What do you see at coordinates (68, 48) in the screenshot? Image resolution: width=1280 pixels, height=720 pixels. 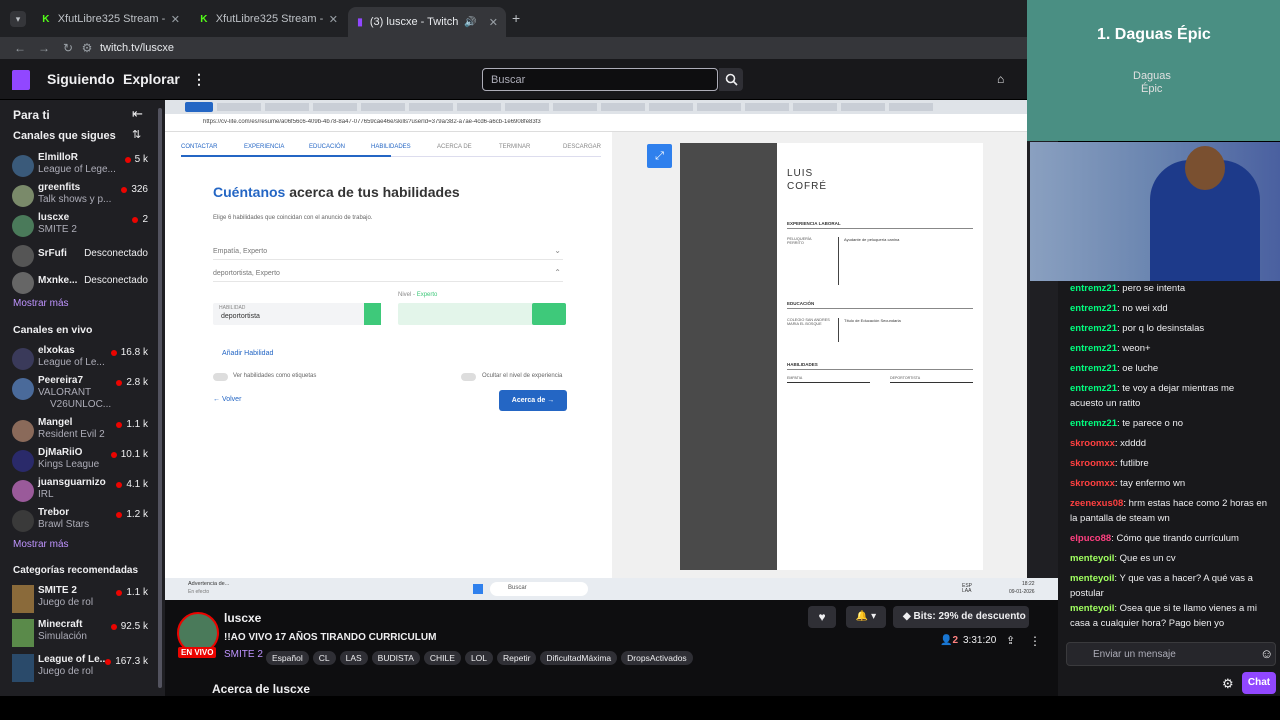 I see `reload-icon: ↻` at bounding box center [68, 48].